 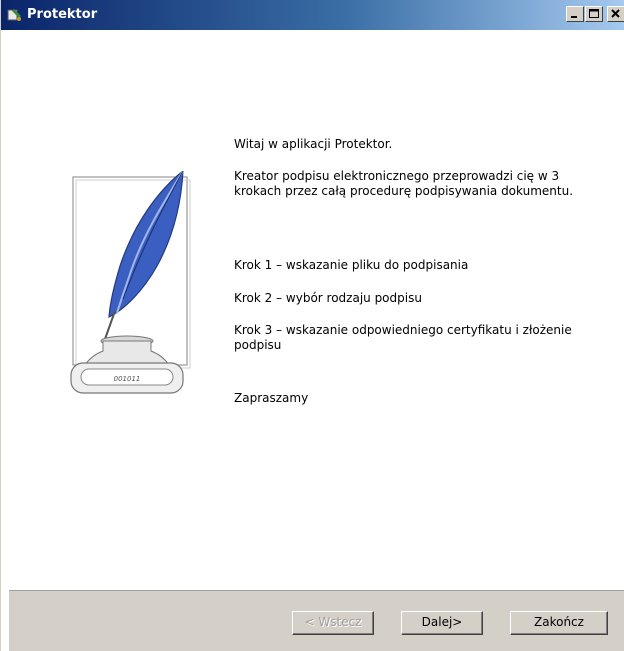 What do you see at coordinates (575, 14) in the screenshot?
I see `minimize-button` at bounding box center [575, 14].